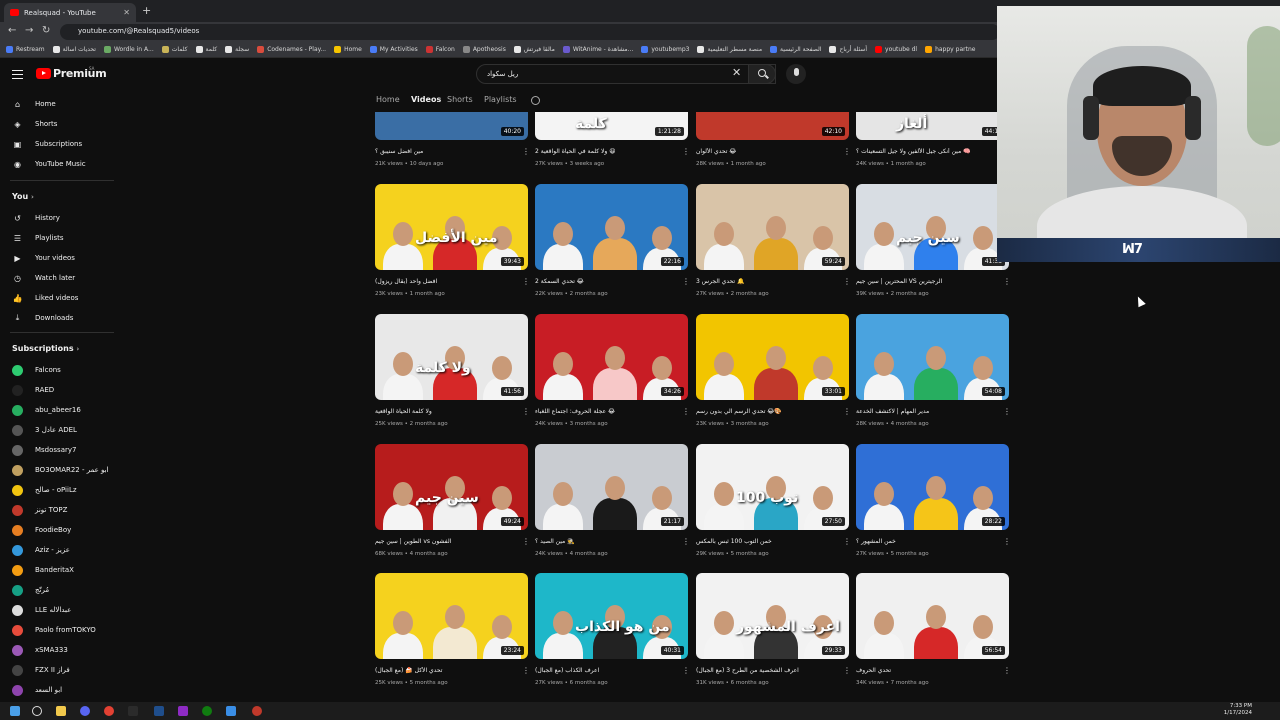 The height and width of the screenshot is (720, 1280). What do you see at coordinates (133, 711) in the screenshot?
I see `app-icon` at bounding box center [133, 711].